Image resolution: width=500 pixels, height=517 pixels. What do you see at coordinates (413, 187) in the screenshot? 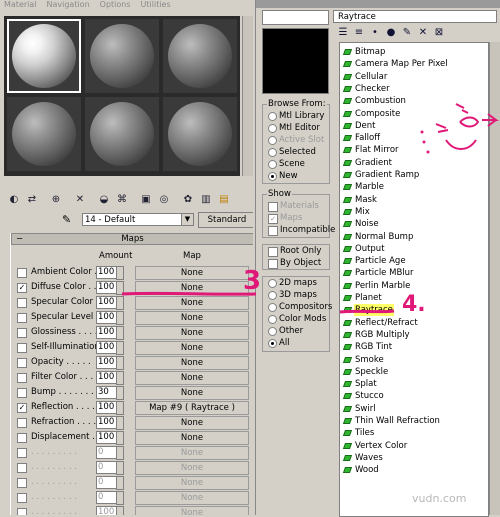
I see `map-list-item: Marble` at bounding box center [413, 187].